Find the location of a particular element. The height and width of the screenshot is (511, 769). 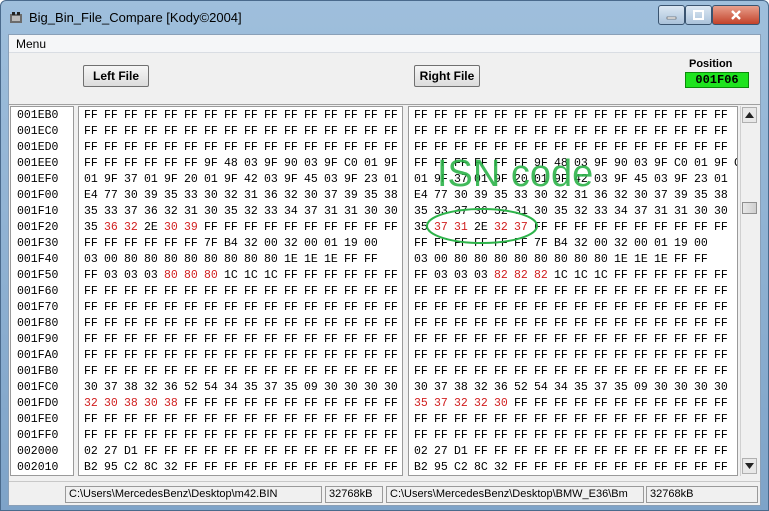

scroll-up-button is located at coordinates (749, 115).